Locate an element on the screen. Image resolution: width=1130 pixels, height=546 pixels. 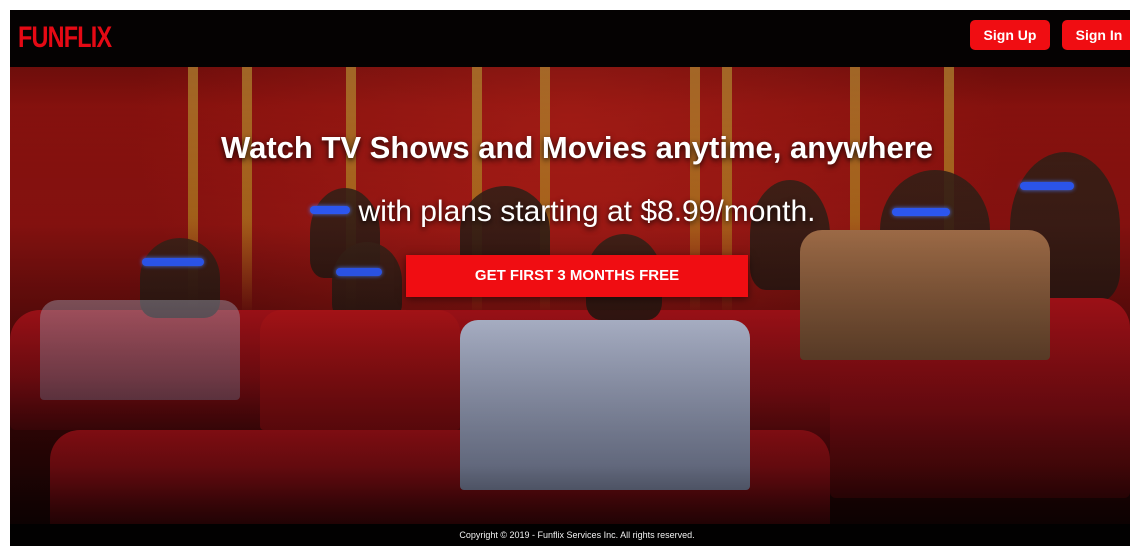
sign-in-button: Sign In is located at coordinates (1096, 35).